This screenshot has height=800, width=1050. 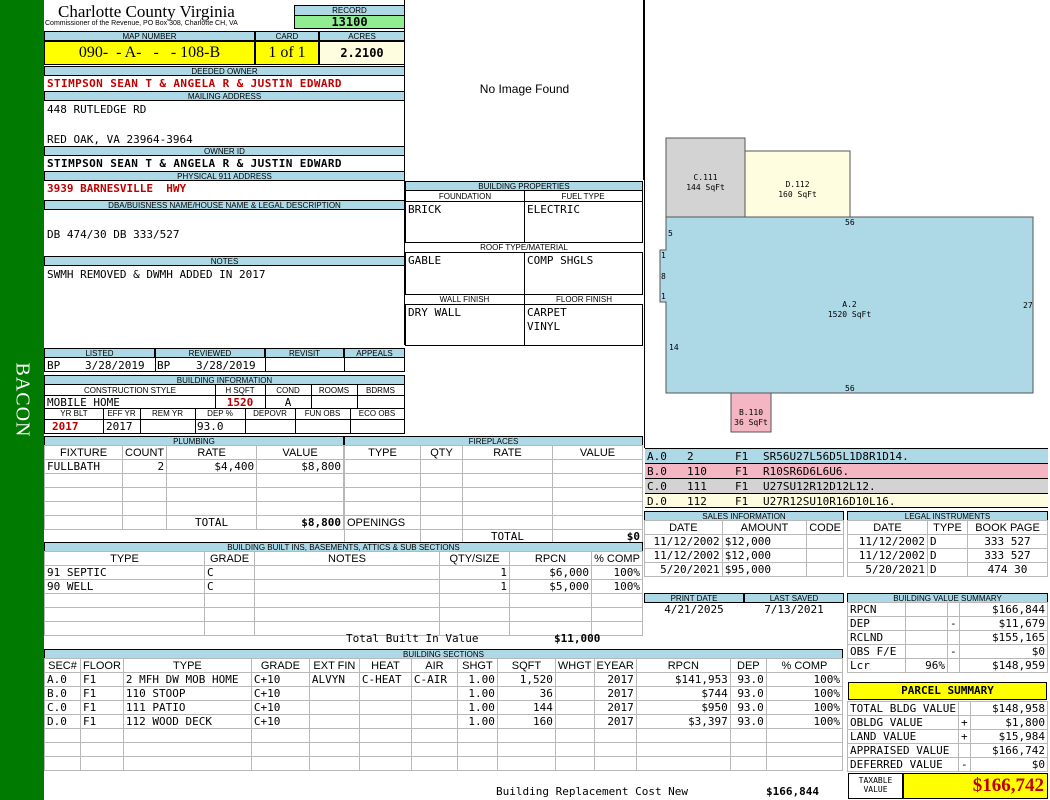 I want to click on plumbing-cell: 2, so click(x=144, y=466).